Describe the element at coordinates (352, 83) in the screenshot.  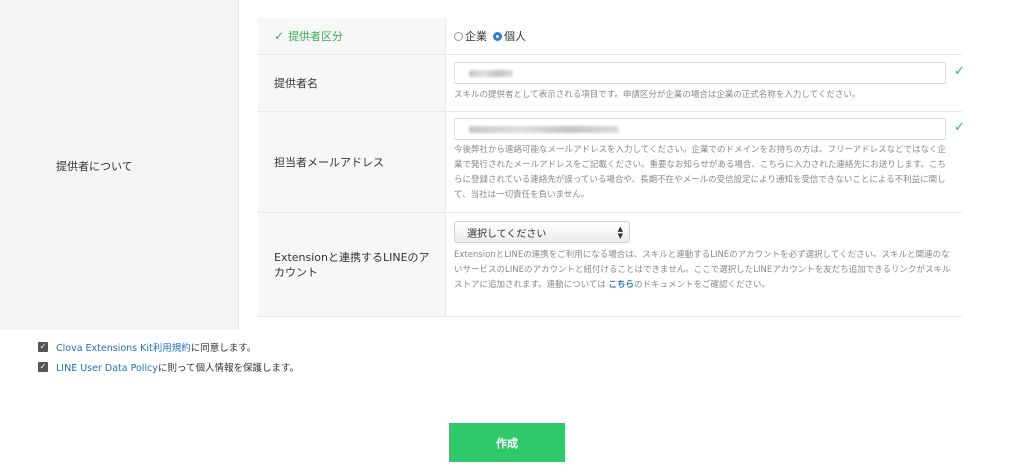
I see `provider-name-label-cell: 提供者名` at that location.